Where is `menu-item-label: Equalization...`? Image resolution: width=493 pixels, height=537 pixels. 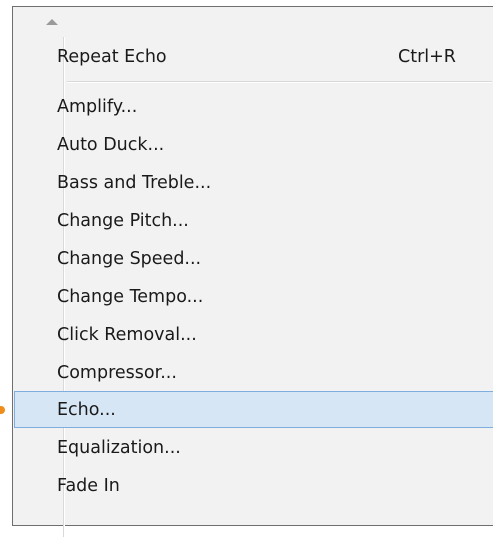
menu-item-label: Equalization... is located at coordinates (119, 448).